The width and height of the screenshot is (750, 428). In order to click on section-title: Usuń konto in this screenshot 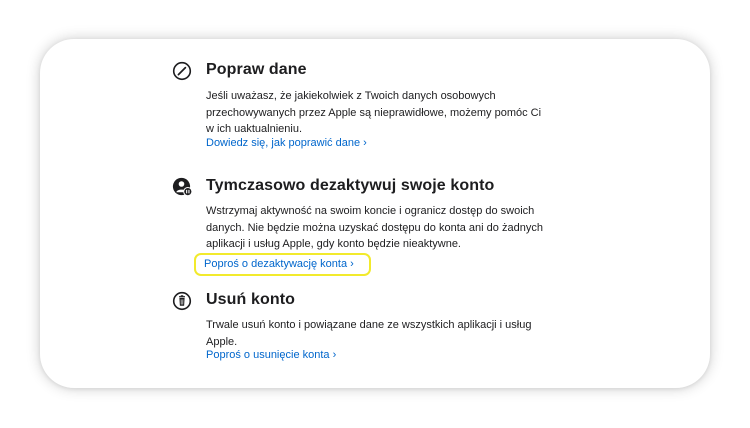, I will do `click(250, 299)`.